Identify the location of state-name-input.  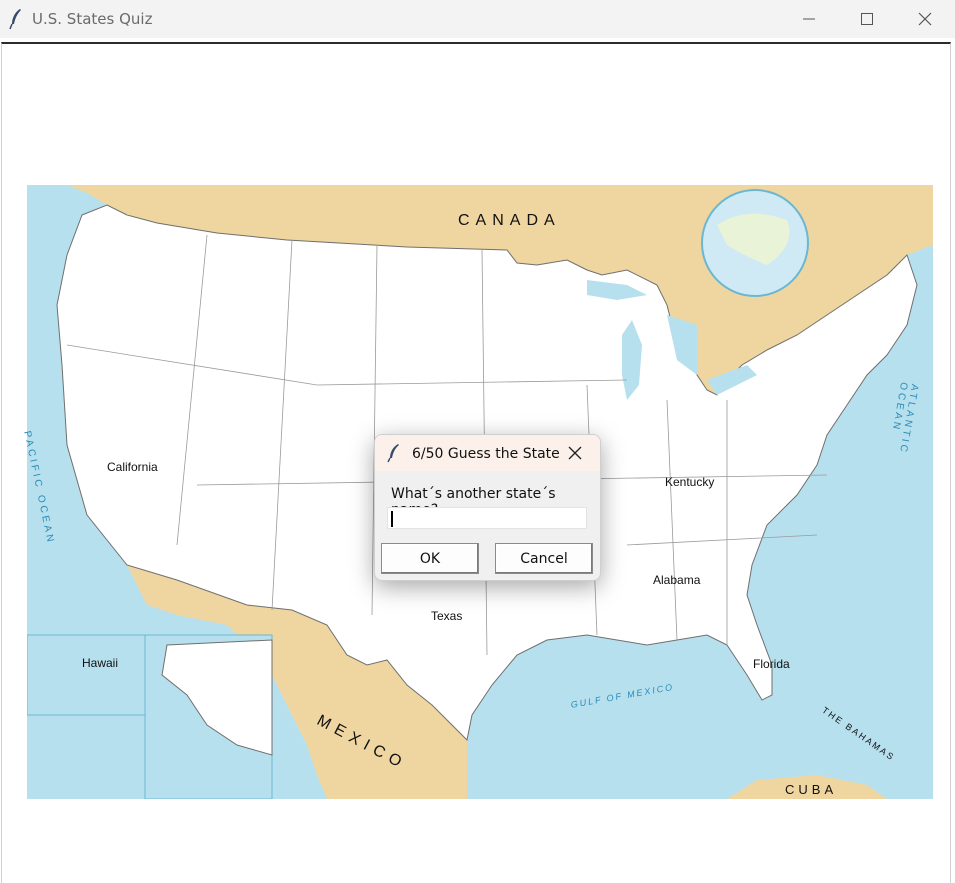
(487, 518).